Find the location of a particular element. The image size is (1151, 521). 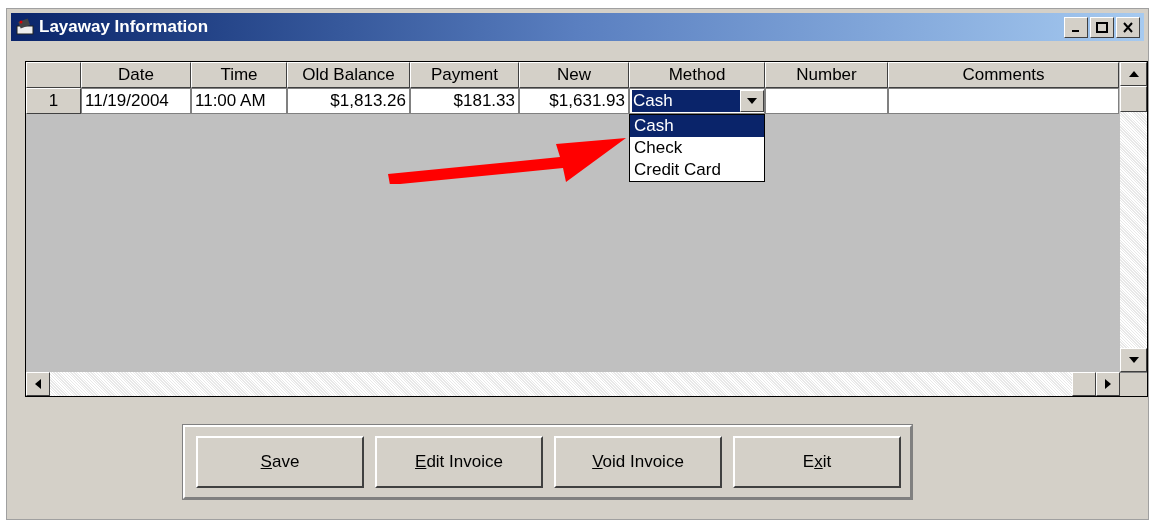

column-header: Comments is located at coordinates (1003, 75).